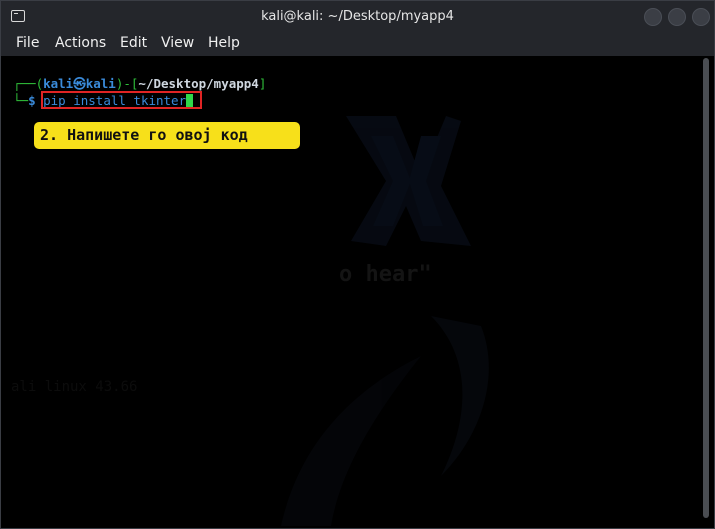 The height and width of the screenshot is (529, 715). Describe the element at coordinates (385, 274) in the screenshot. I see `watermark-text: o hear"` at that location.